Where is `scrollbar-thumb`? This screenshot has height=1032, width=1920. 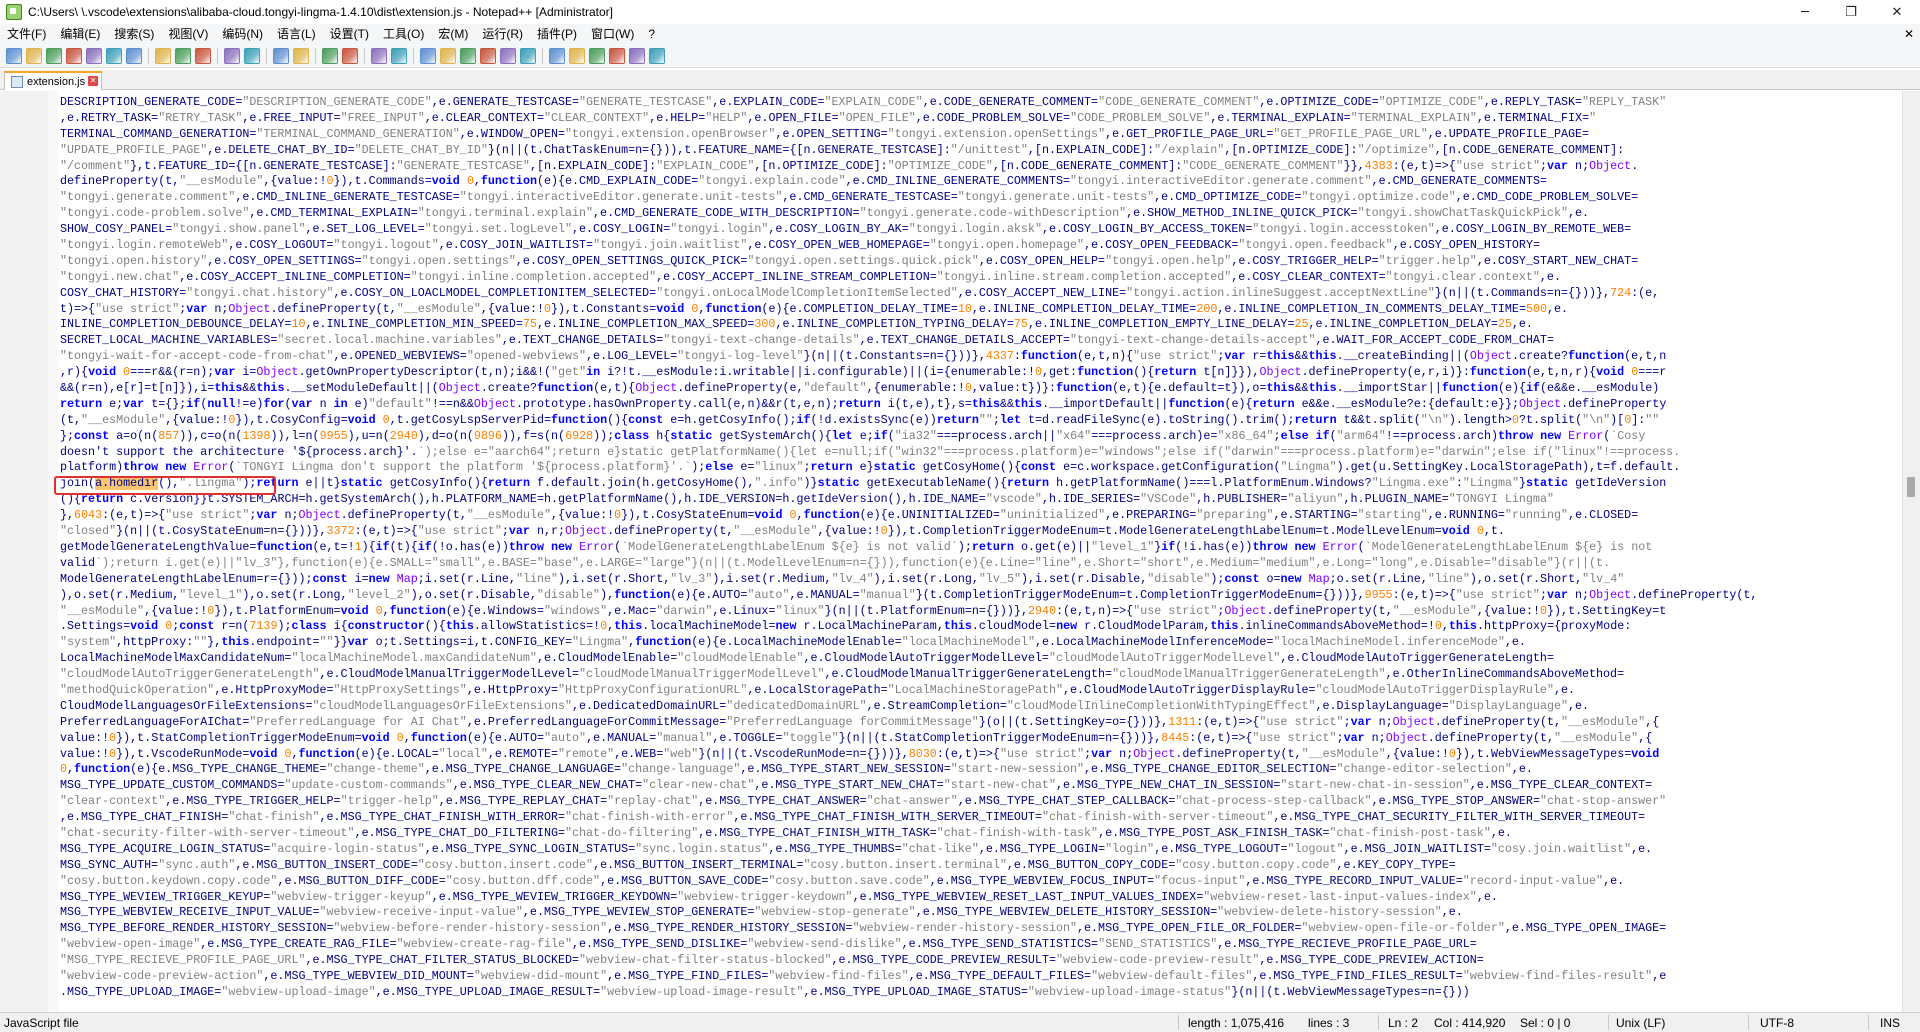 scrollbar-thumb is located at coordinates (1911, 487).